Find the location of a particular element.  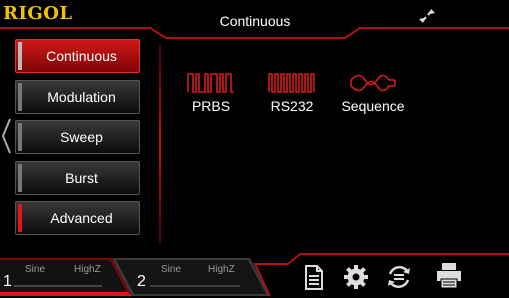

vertical-divider is located at coordinates (160, 144).